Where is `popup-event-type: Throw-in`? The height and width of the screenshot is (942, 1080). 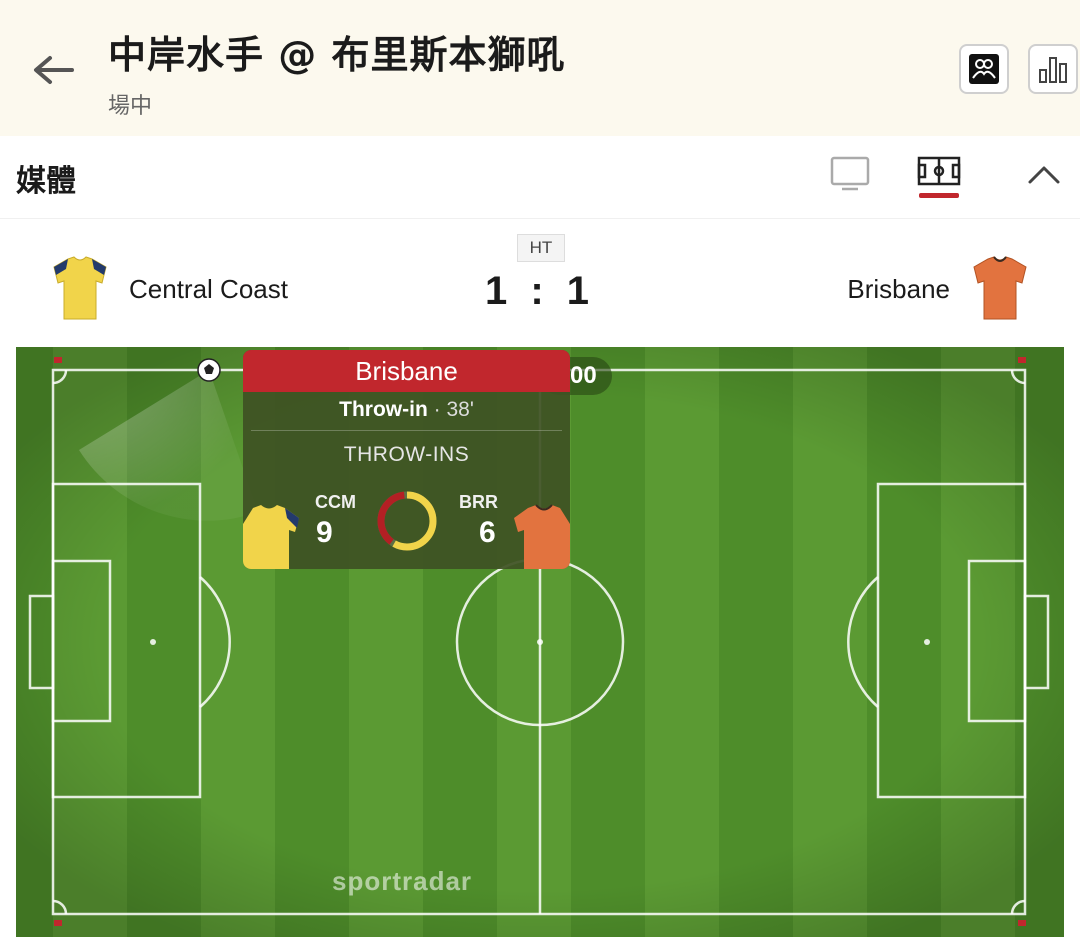
popup-event-type: Throw-in is located at coordinates (383, 409).